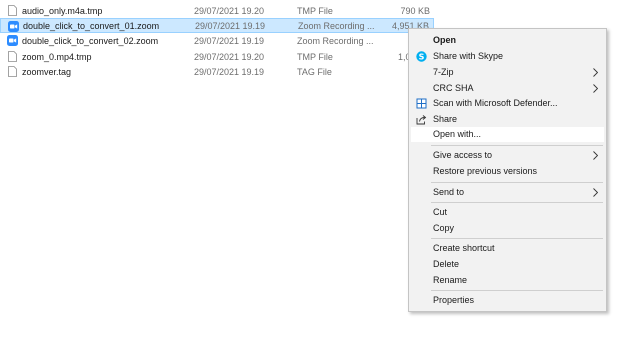 The height and width of the screenshot is (340, 639). Describe the element at coordinates (444, 228) in the screenshot. I see `menu-item-label: Copy` at that location.